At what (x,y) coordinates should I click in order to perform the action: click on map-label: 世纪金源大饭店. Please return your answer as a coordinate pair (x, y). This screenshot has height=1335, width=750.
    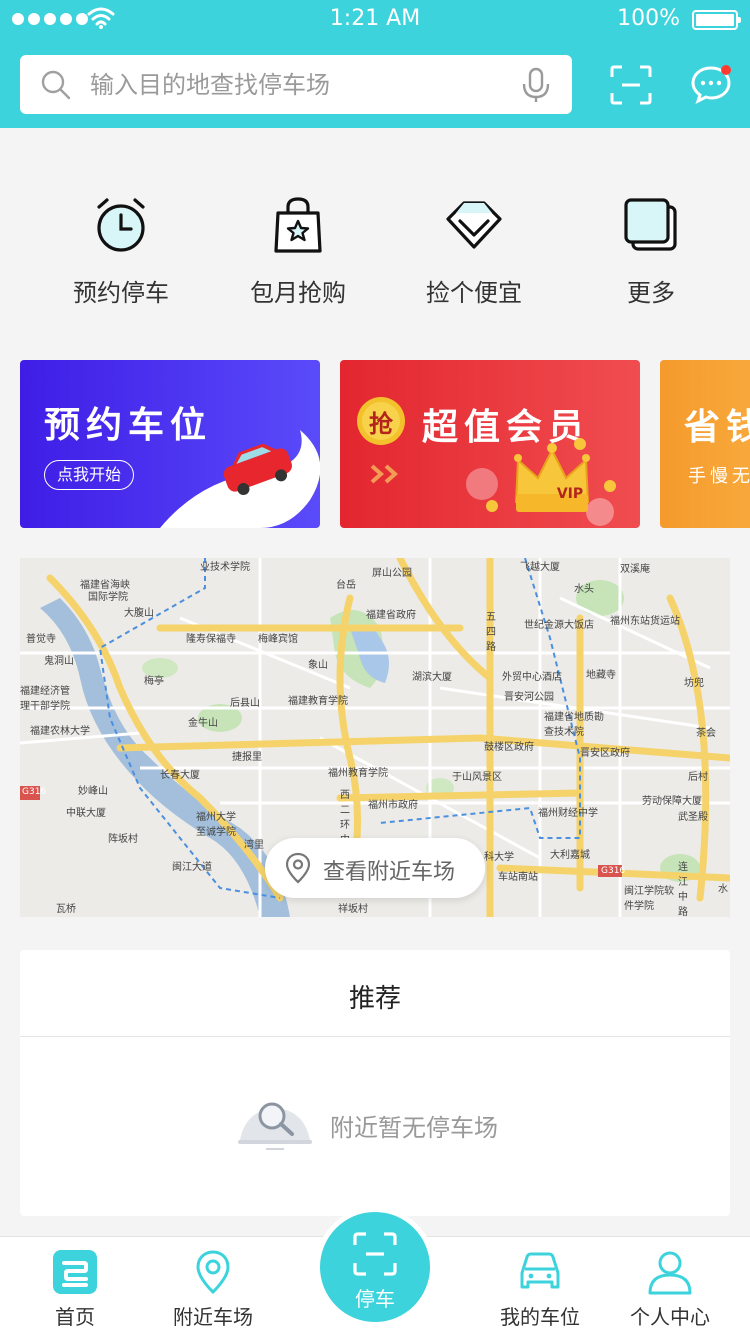
    Looking at the image, I should click on (559, 625).